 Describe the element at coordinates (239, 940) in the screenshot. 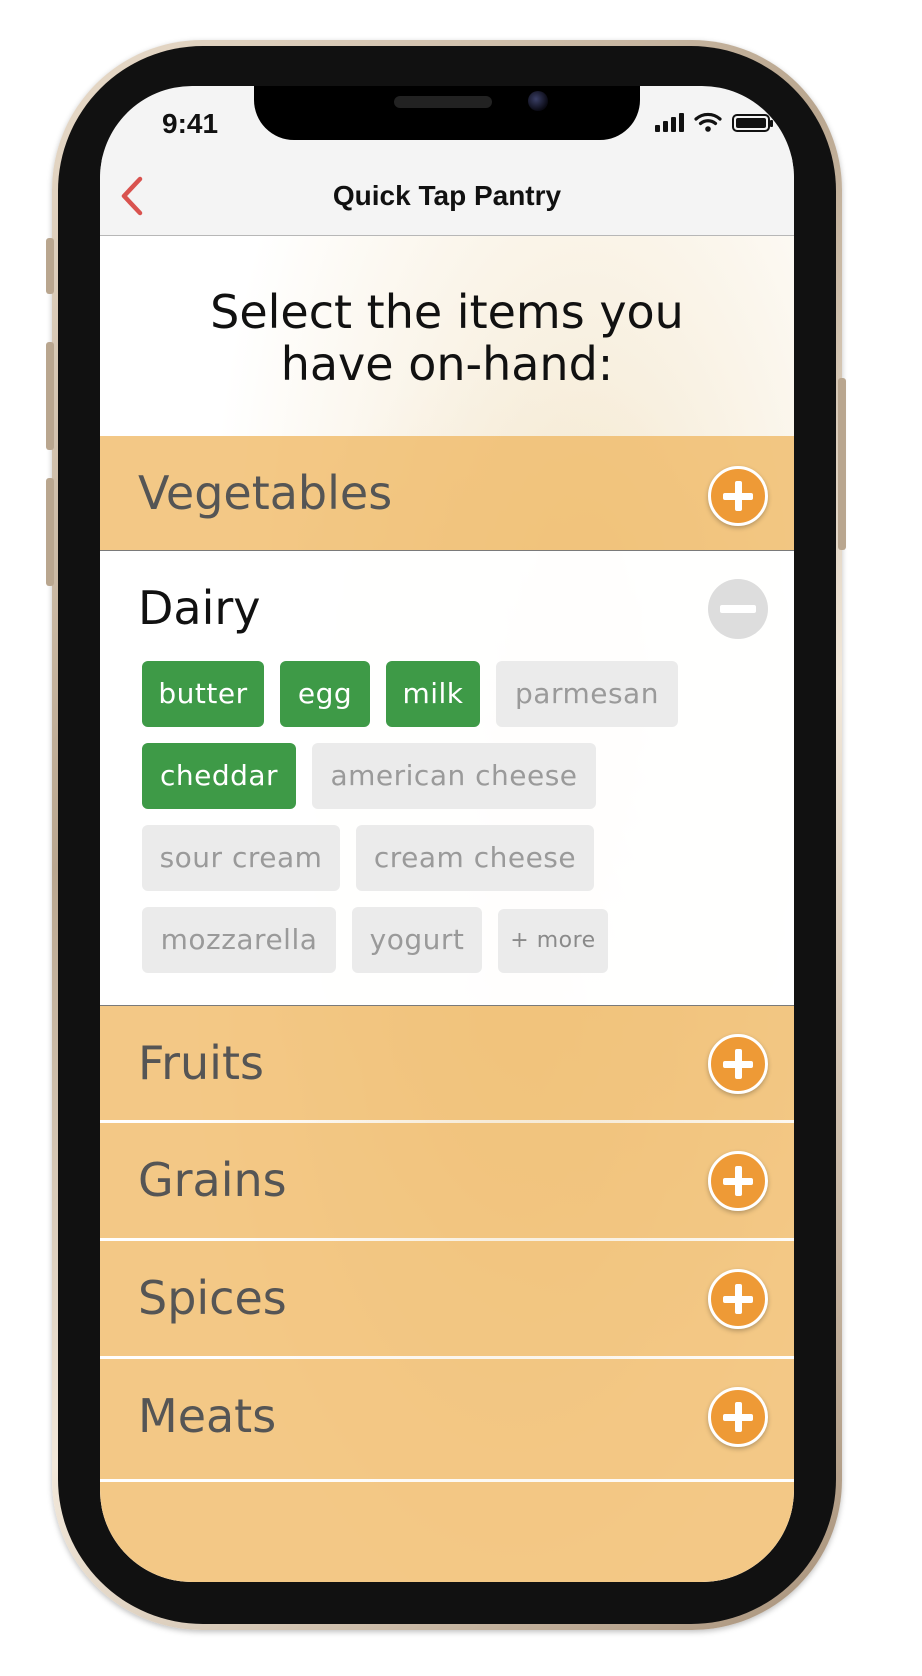

I see `chip-mozzarella: mozzarella` at that location.